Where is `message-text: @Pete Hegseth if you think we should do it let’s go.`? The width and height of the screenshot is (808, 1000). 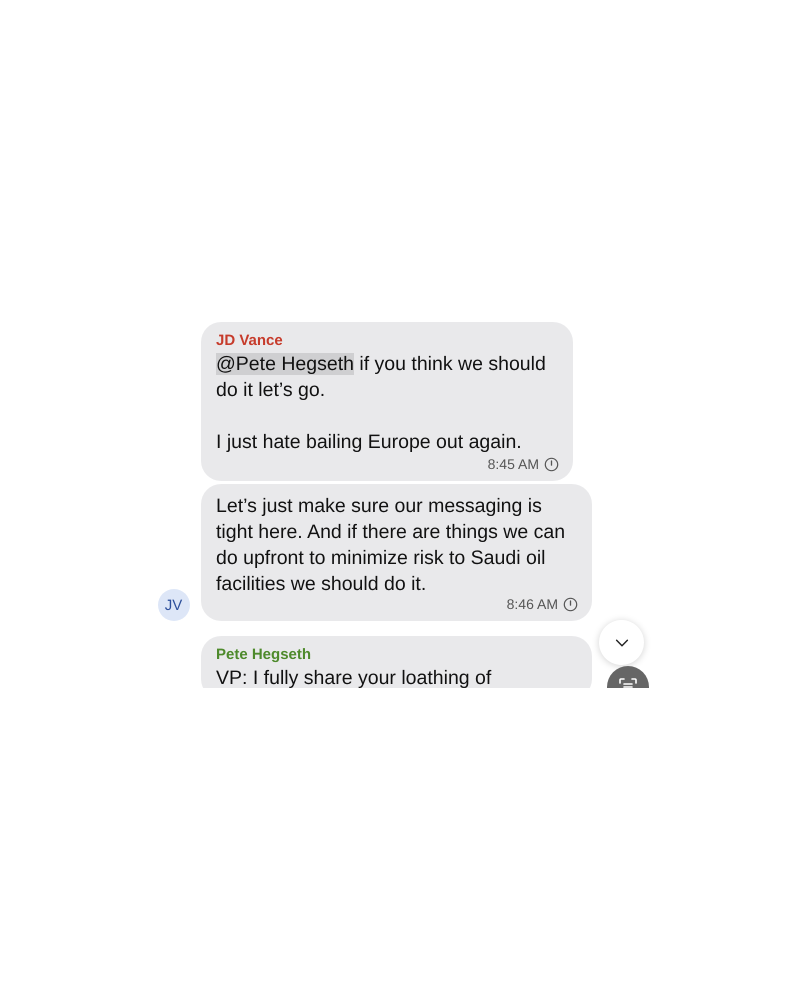
message-text: @Pete Hegseth if you think we should do it let’s go. is located at coordinates (381, 377).